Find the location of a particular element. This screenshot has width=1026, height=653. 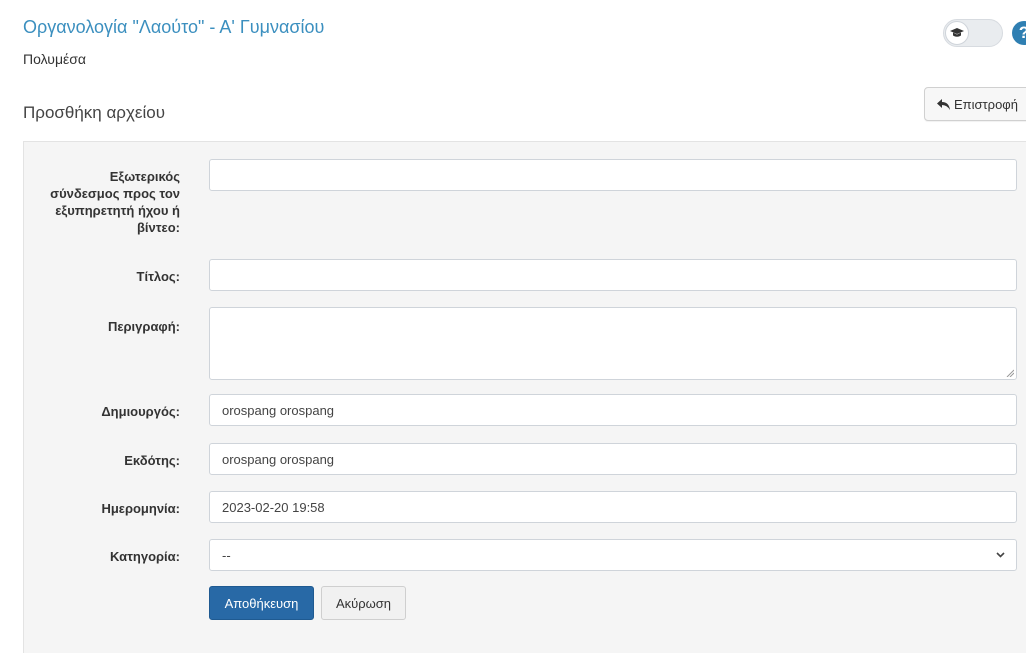

back-button-label: Επιστροφή is located at coordinates (986, 104).